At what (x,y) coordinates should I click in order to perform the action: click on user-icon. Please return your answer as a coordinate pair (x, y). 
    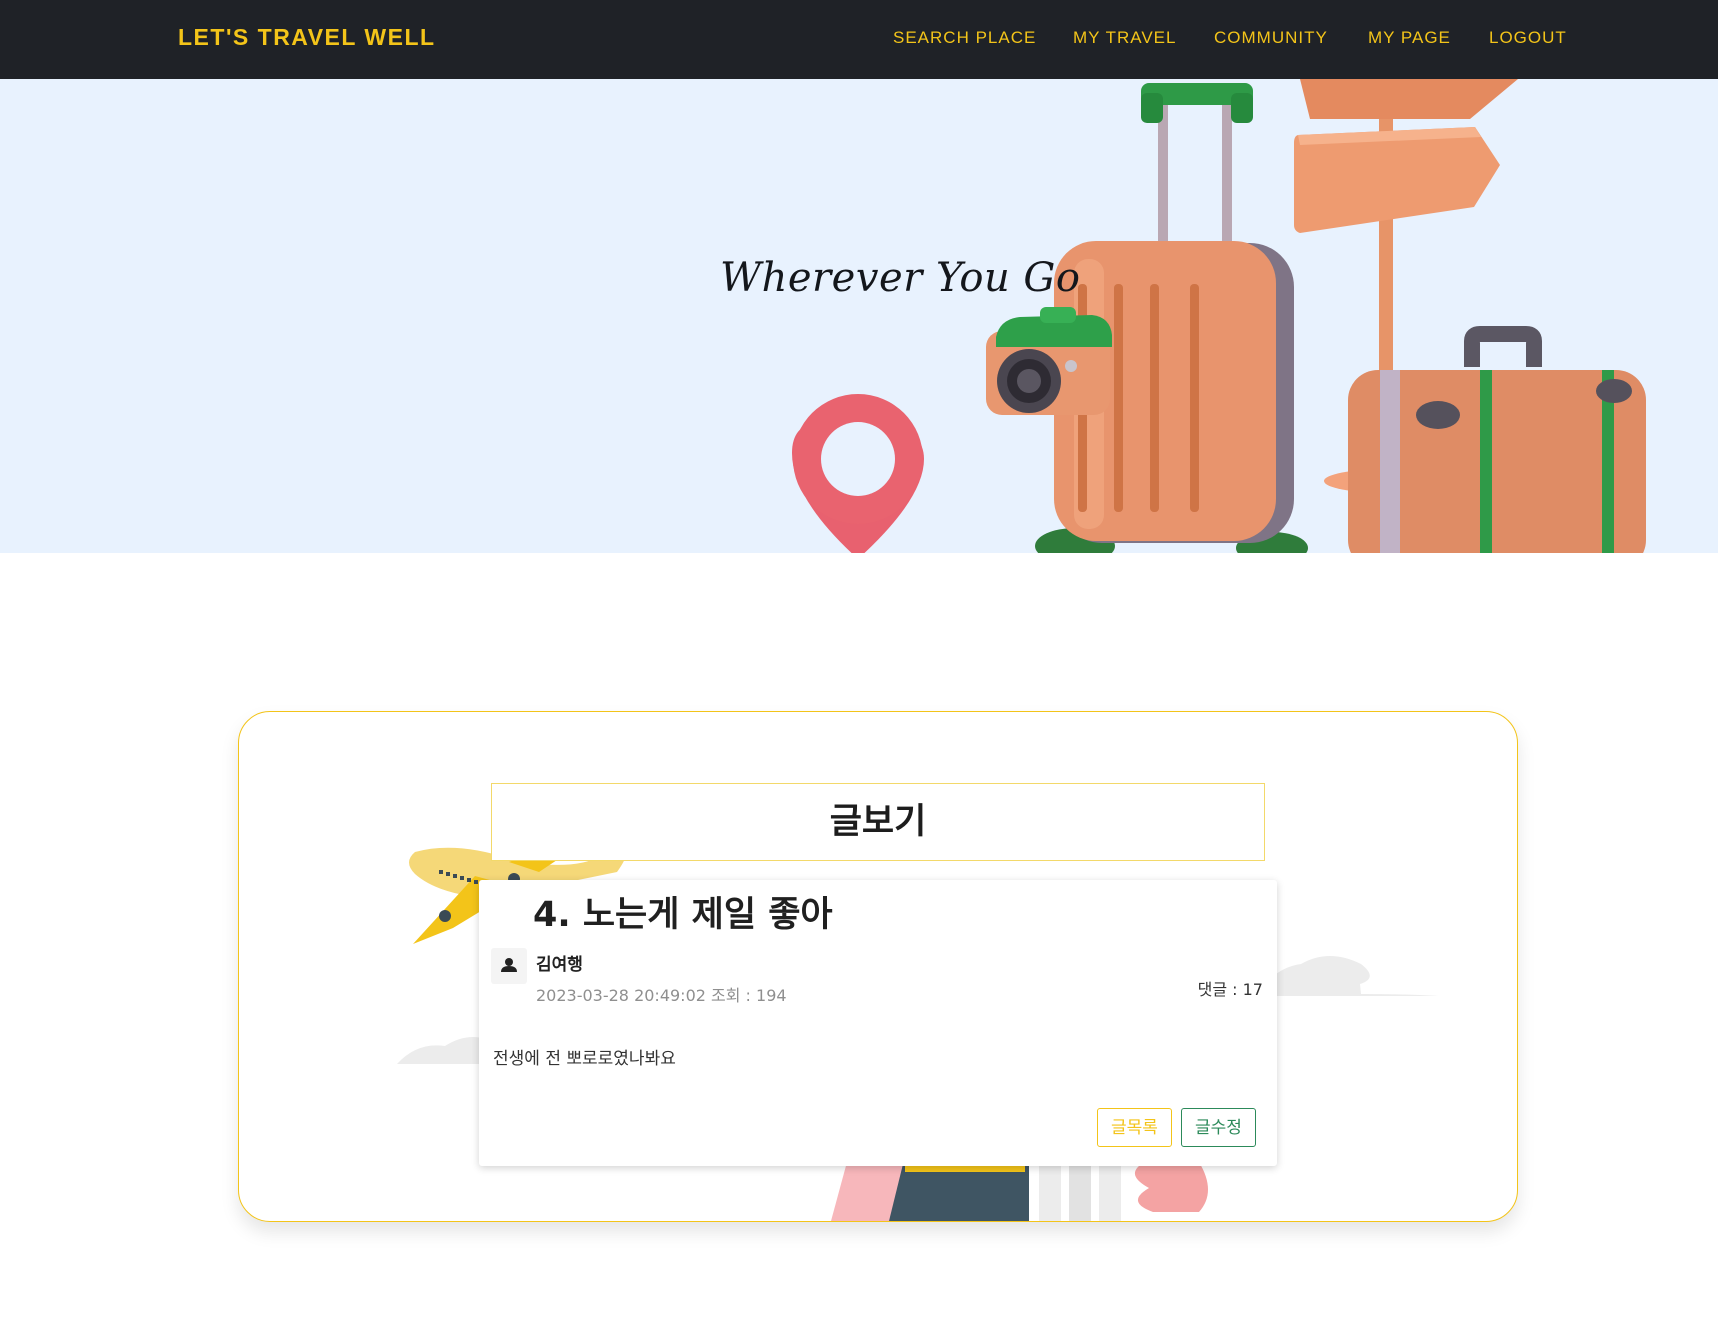
    Looking at the image, I should click on (509, 966).